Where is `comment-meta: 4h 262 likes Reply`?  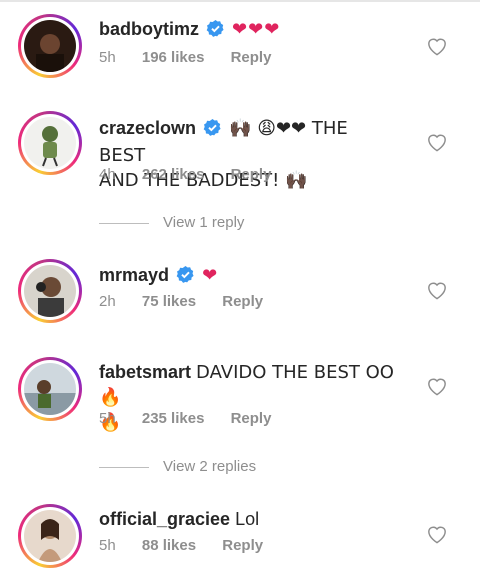
comment-meta: 4h 262 likes Reply is located at coordinates (196, 174).